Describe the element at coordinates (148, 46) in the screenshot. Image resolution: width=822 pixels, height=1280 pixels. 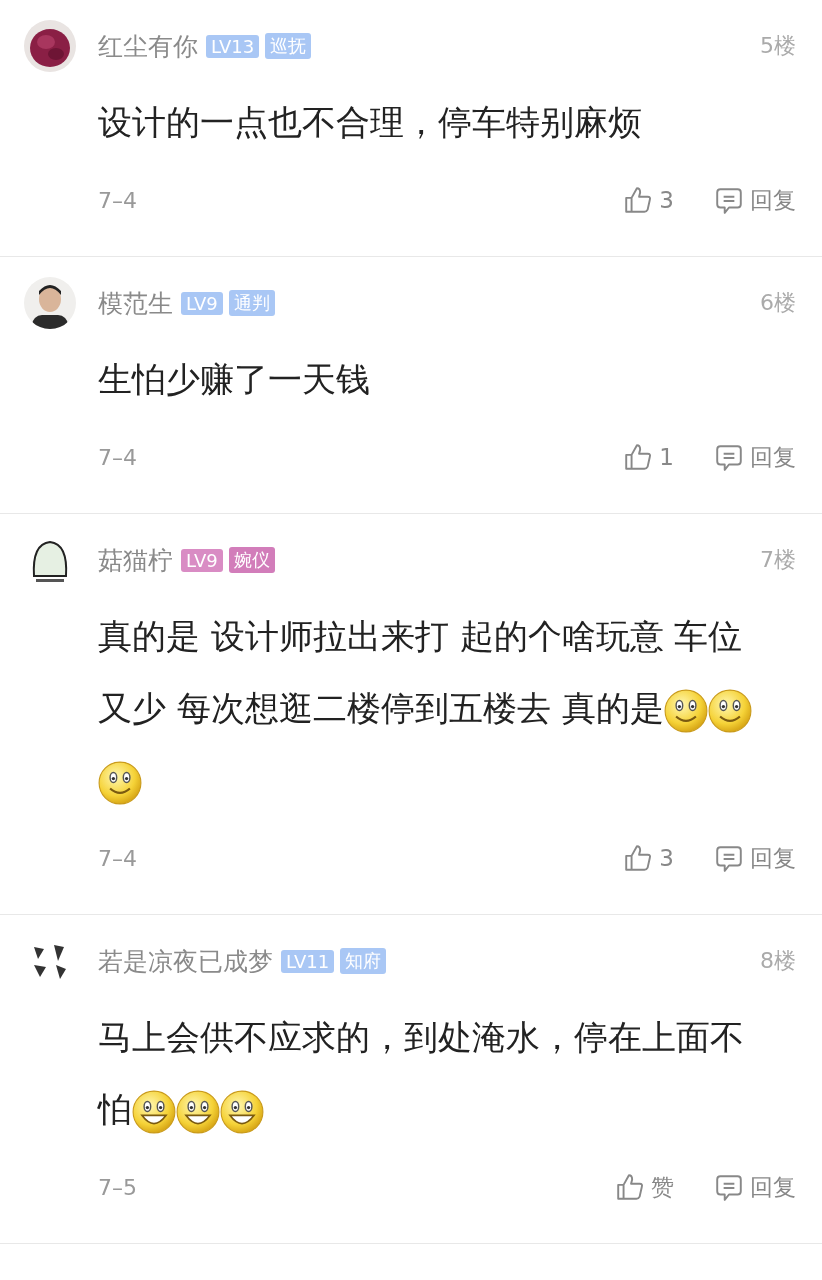
I see `user-name: 红尘有你` at that location.